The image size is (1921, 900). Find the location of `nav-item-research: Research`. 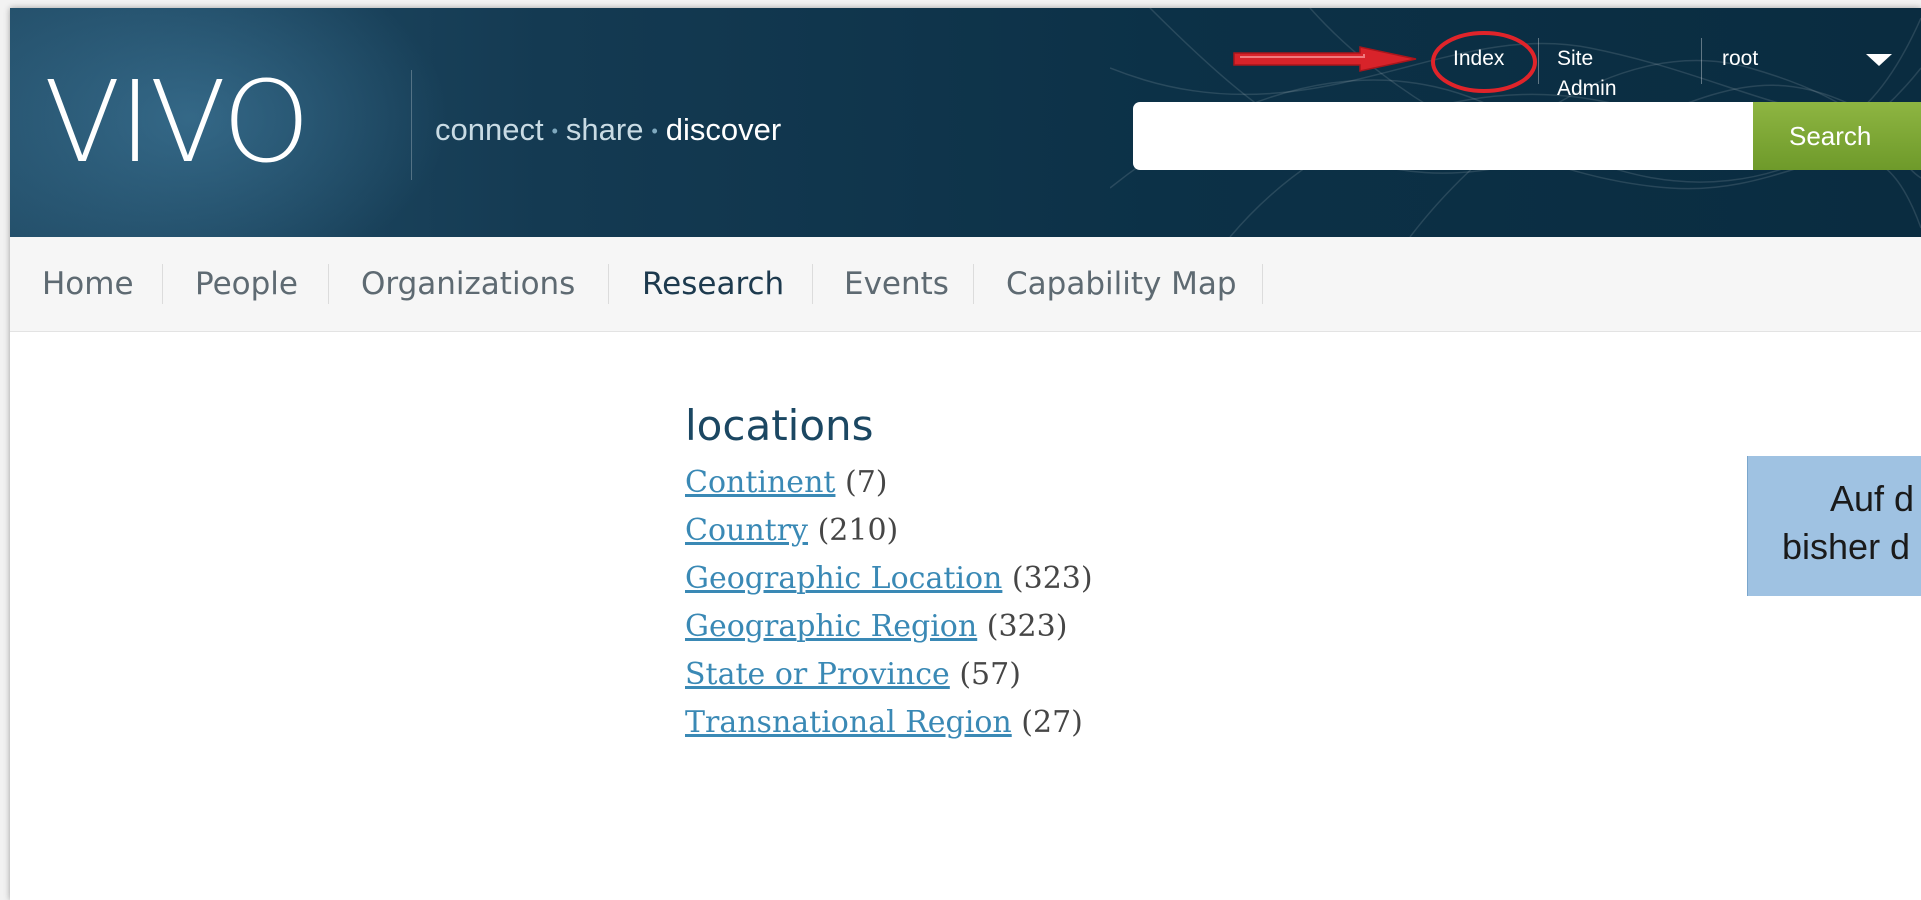

nav-item-research: Research is located at coordinates (713, 284).